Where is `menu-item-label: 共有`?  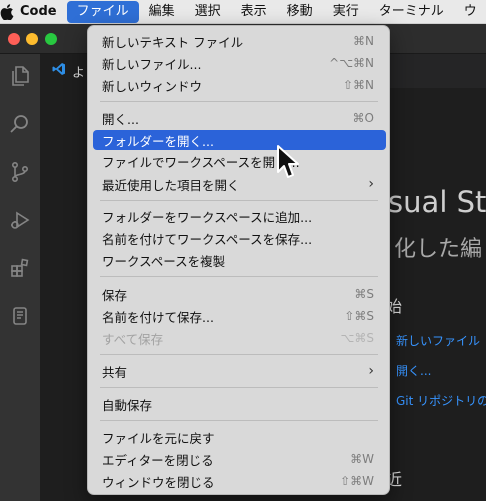 menu-item-label: 共有 is located at coordinates (115, 372).